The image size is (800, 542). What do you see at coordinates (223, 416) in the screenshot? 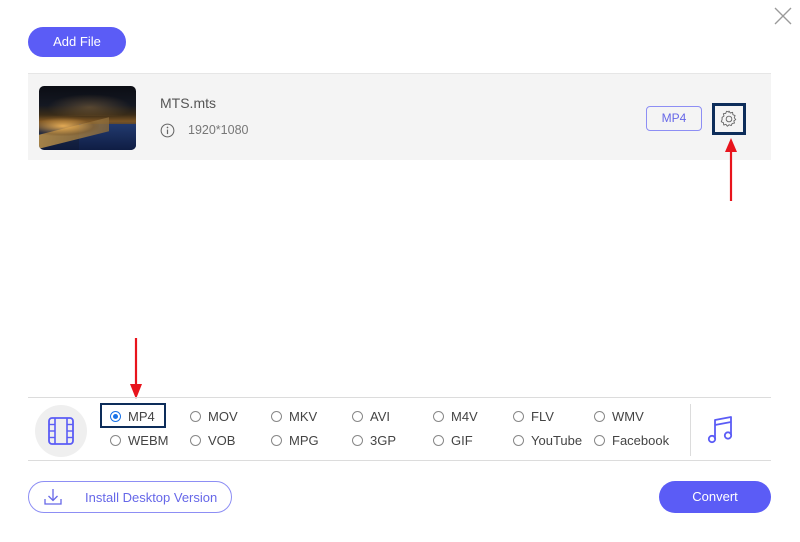
I see `format-label: MOV` at bounding box center [223, 416].